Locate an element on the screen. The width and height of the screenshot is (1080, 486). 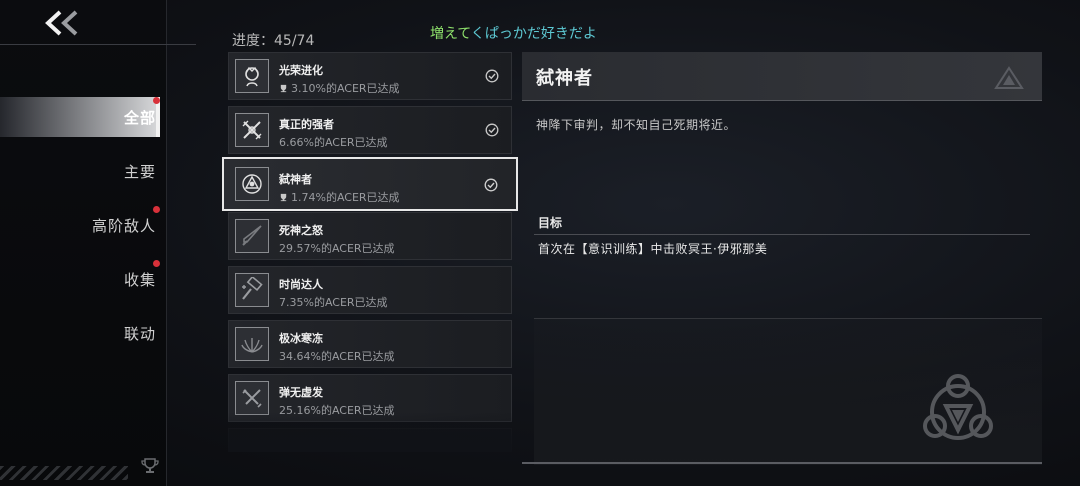
tab-collab: 联动 is located at coordinates (80, 333).